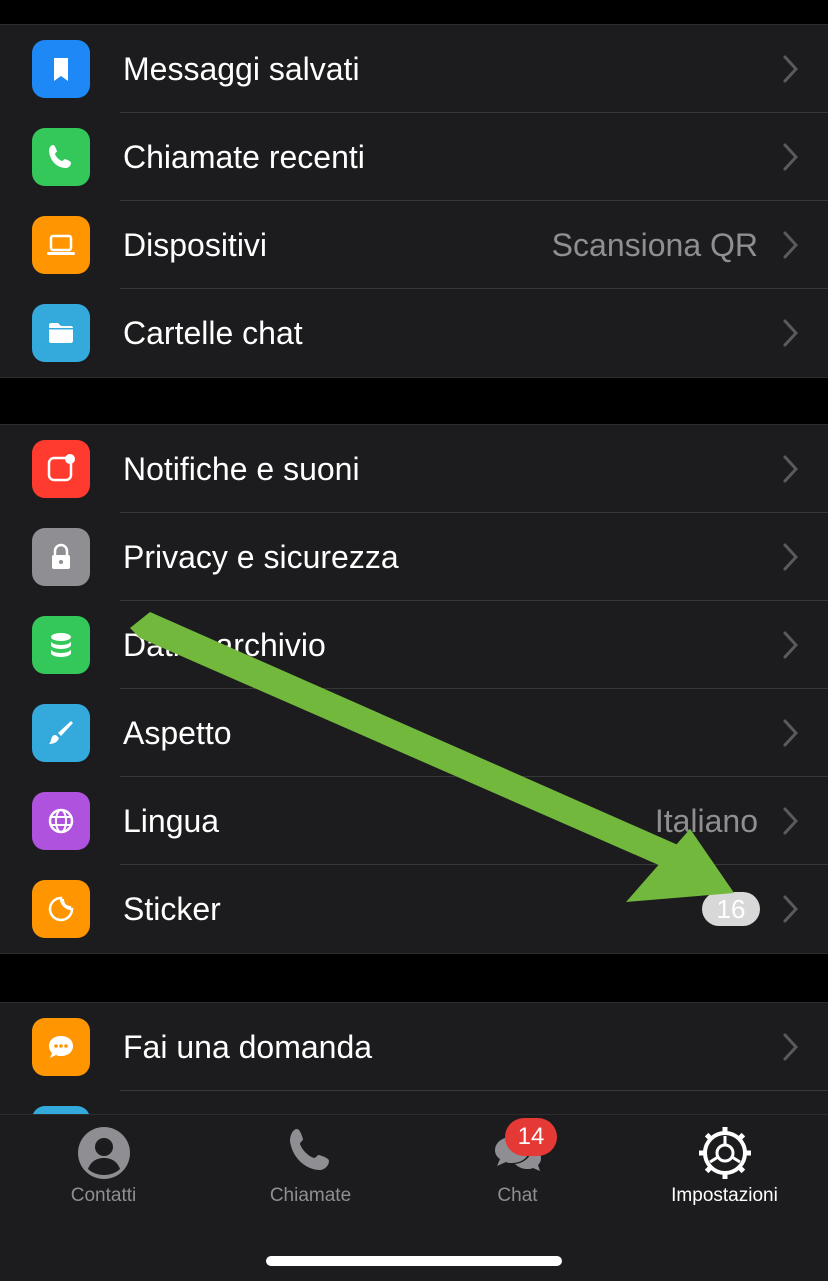 Image resolution: width=828 pixels, height=1281 pixels. What do you see at coordinates (103, 1153) in the screenshot?
I see `person-icon` at bounding box center [103, 1153].